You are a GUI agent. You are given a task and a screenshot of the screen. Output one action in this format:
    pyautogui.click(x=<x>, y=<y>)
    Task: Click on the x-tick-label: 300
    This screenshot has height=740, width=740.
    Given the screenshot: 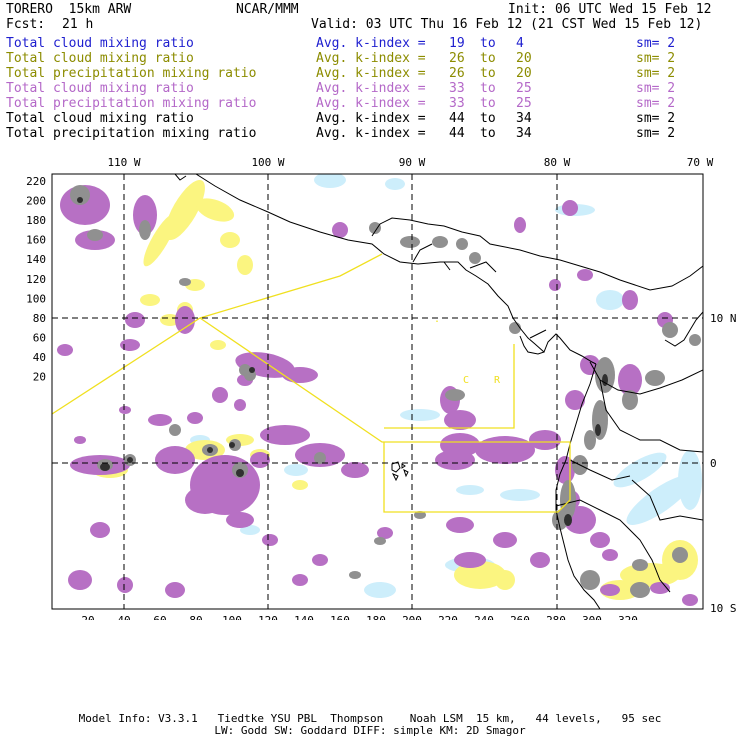 What is the action you would take?
    pyautogui.click(x=592, y=617)
    